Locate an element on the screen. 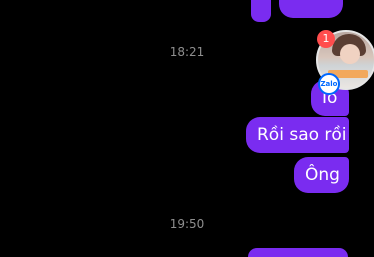  message-bubble: Ông is located at coordinates (321, 175).